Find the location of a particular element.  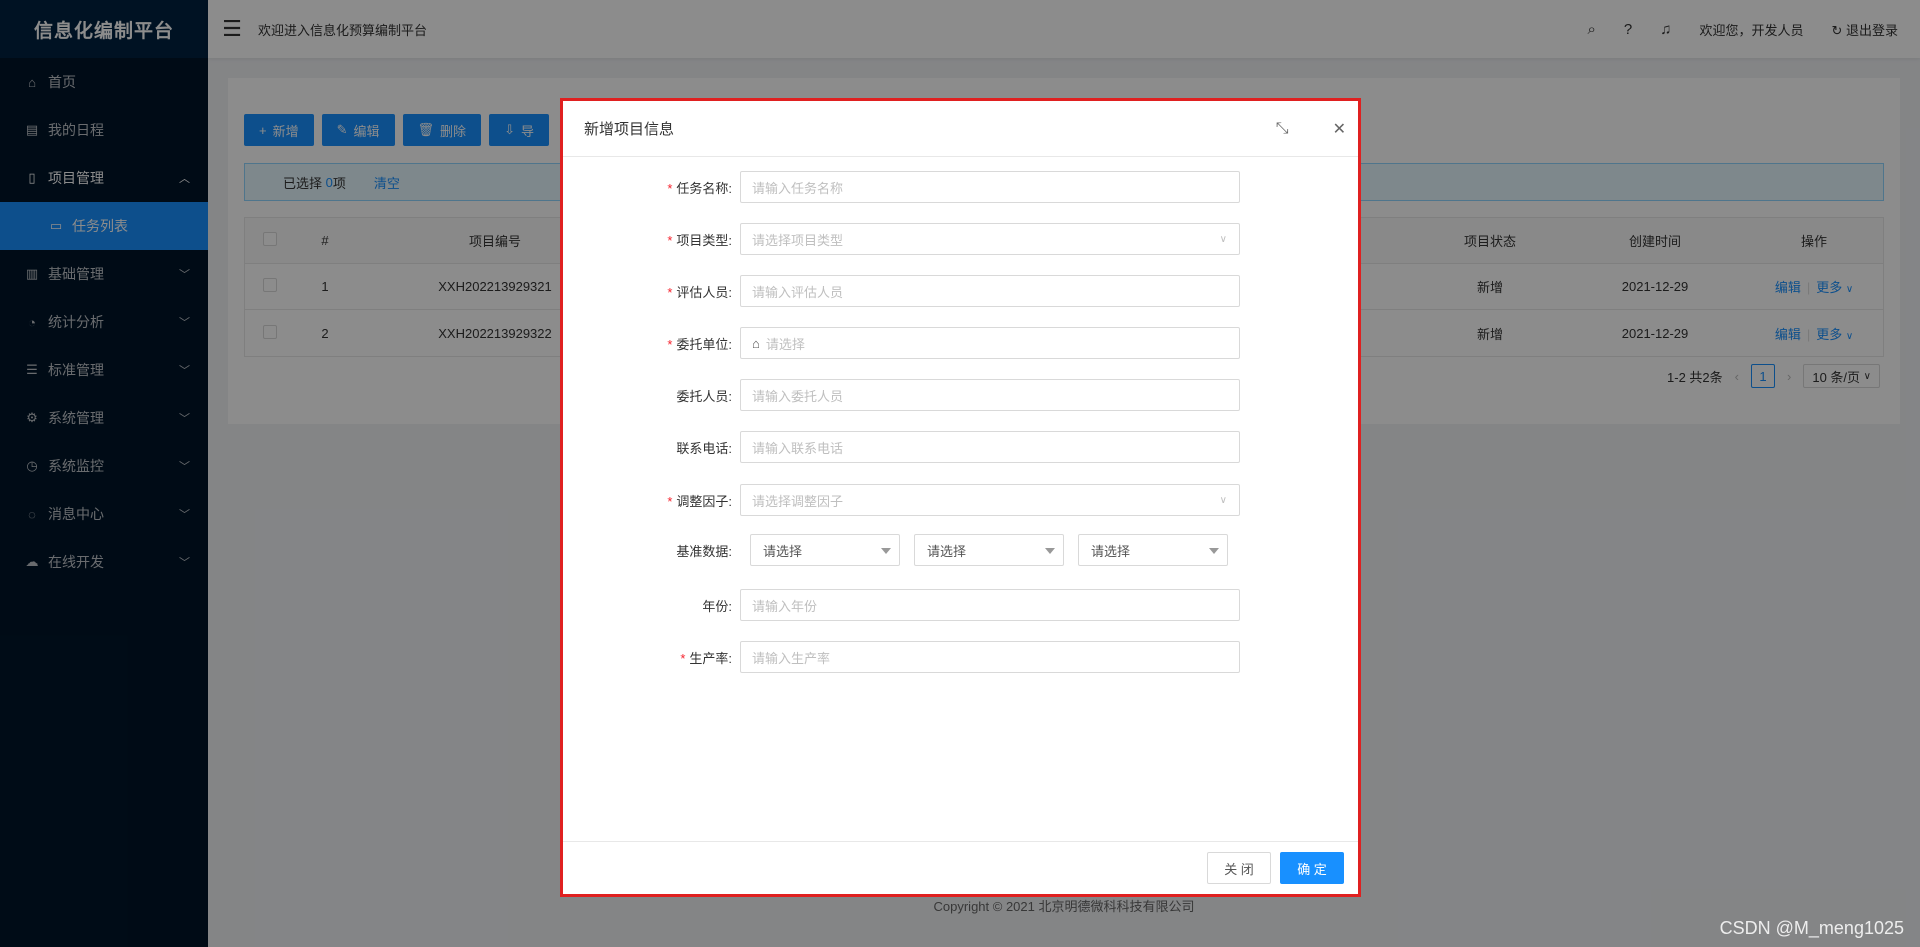

watermark: CSDN @M_meng1025 is located at coordinates (1811, 928).